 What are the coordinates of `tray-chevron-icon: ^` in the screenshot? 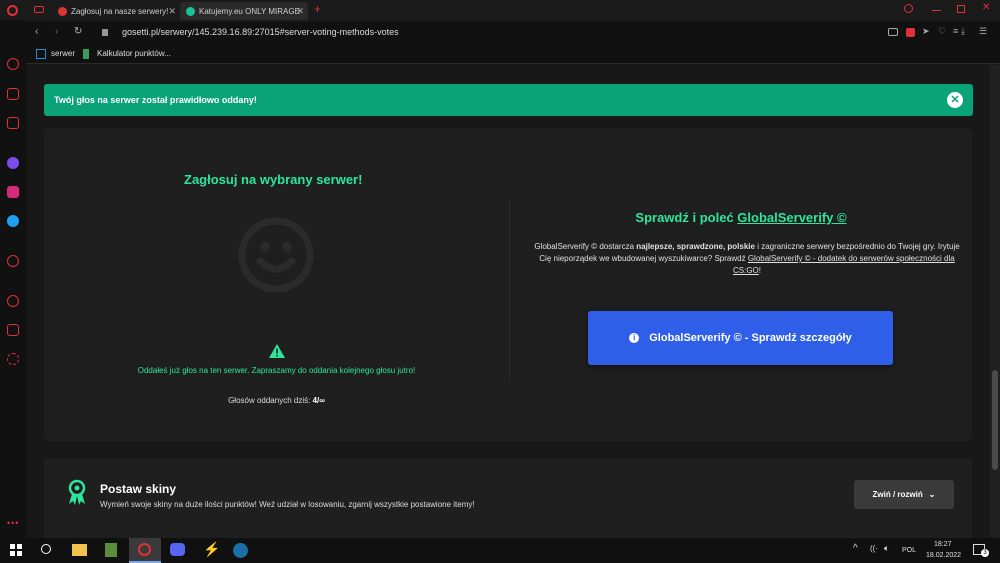 It's located at (855, 548).